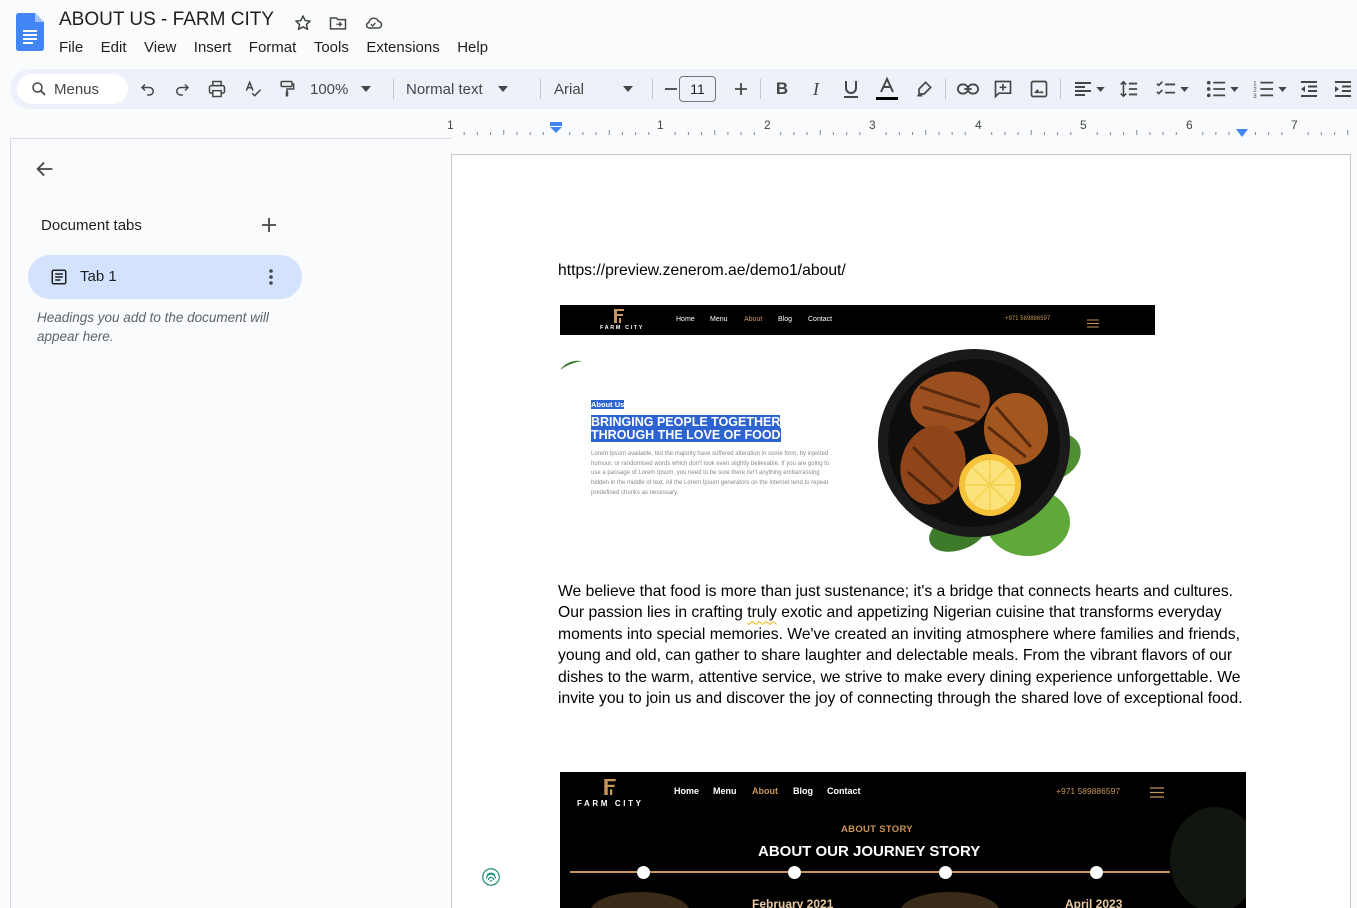  I want to click on url-text: https://preview.zenerom.ae/demo1/about/, so click(702, 271).